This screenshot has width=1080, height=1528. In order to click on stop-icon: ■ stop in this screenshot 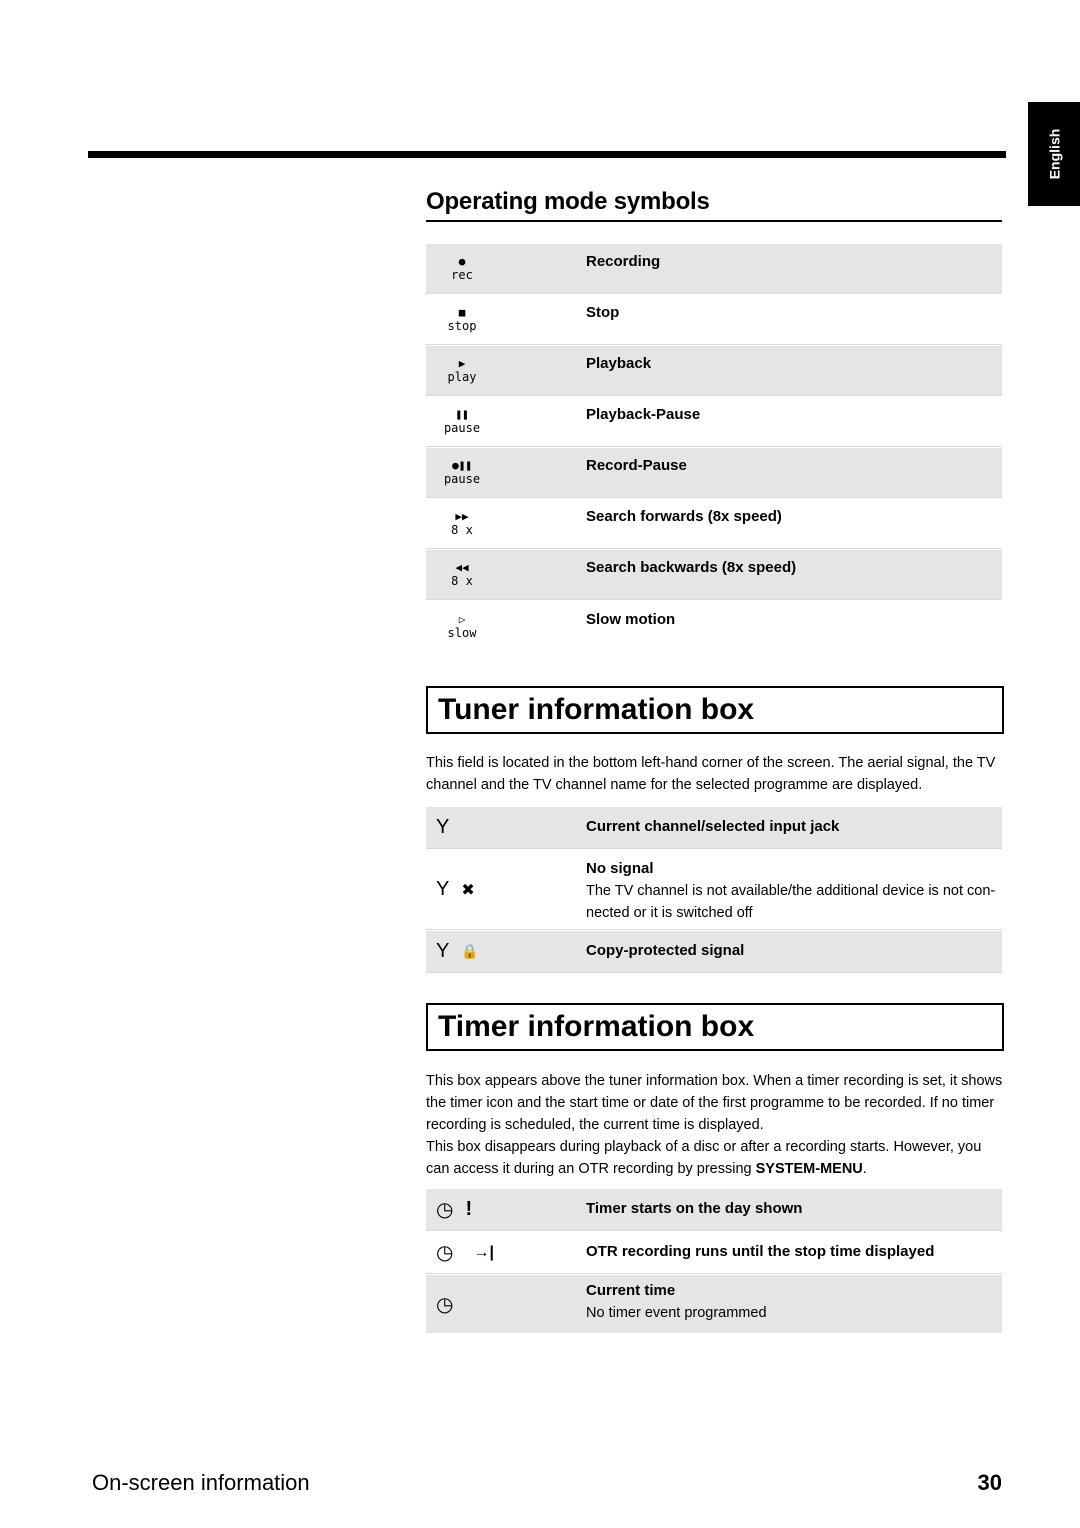, I will do `click(462, 319)`.